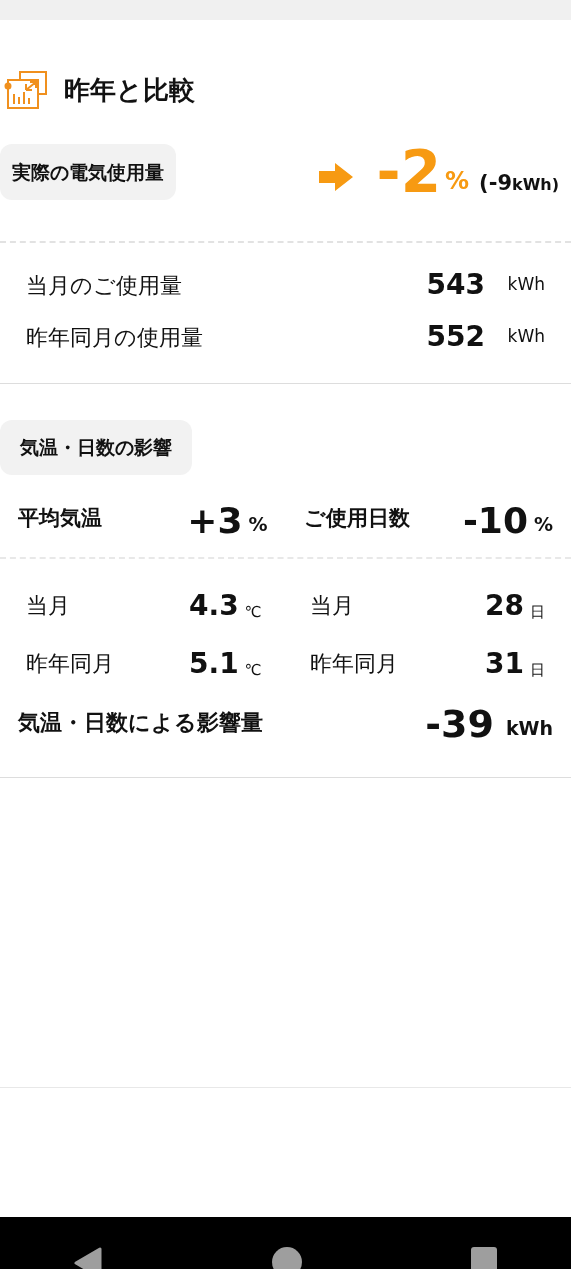 Image resolution: width=571 pixels, height=1269 pixels. I want to click on factor-value: -10, so click(495, 520).